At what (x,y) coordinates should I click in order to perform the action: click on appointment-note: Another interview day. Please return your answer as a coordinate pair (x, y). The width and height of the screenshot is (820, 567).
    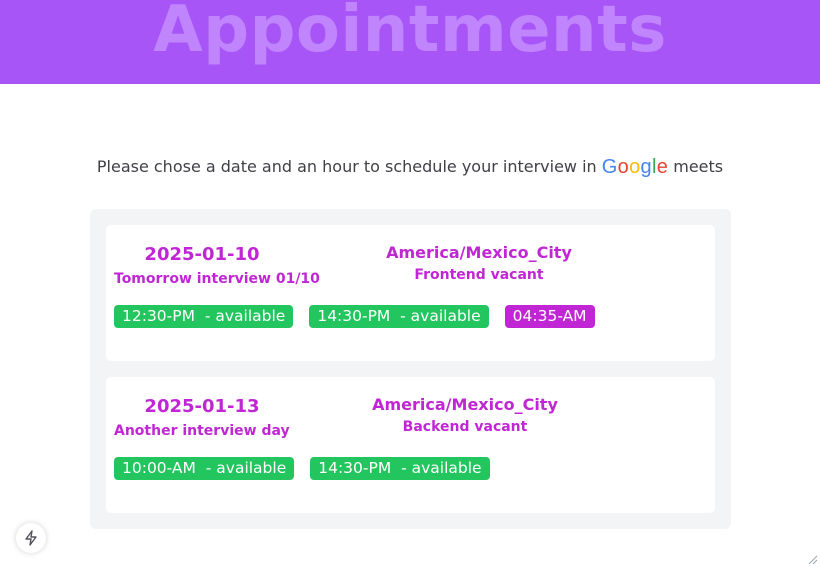
    Looking at the image, I should click on (202, 431).